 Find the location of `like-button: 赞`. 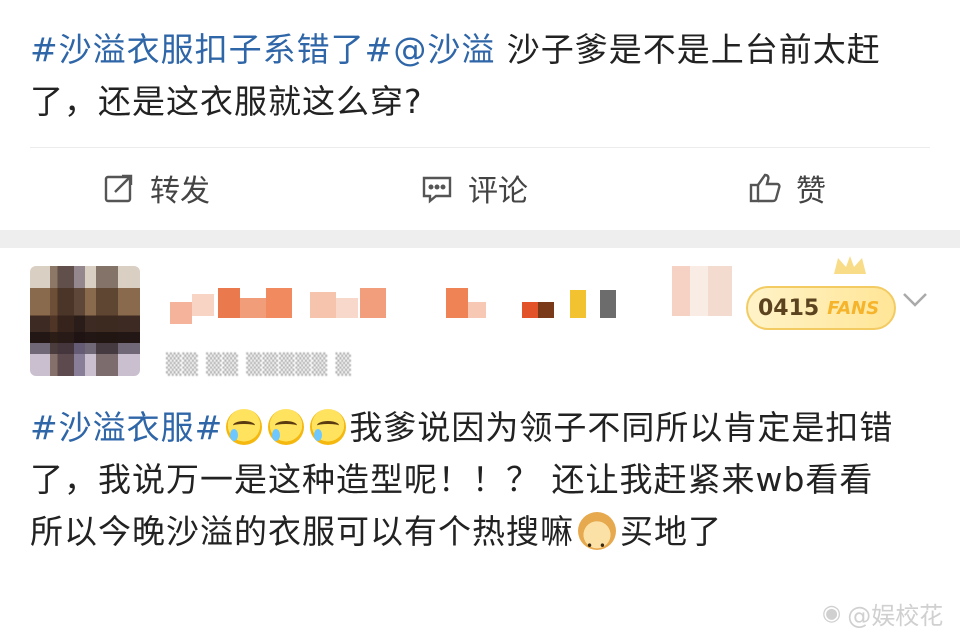

like-button: 赞 is located at coordinates (787, 188).